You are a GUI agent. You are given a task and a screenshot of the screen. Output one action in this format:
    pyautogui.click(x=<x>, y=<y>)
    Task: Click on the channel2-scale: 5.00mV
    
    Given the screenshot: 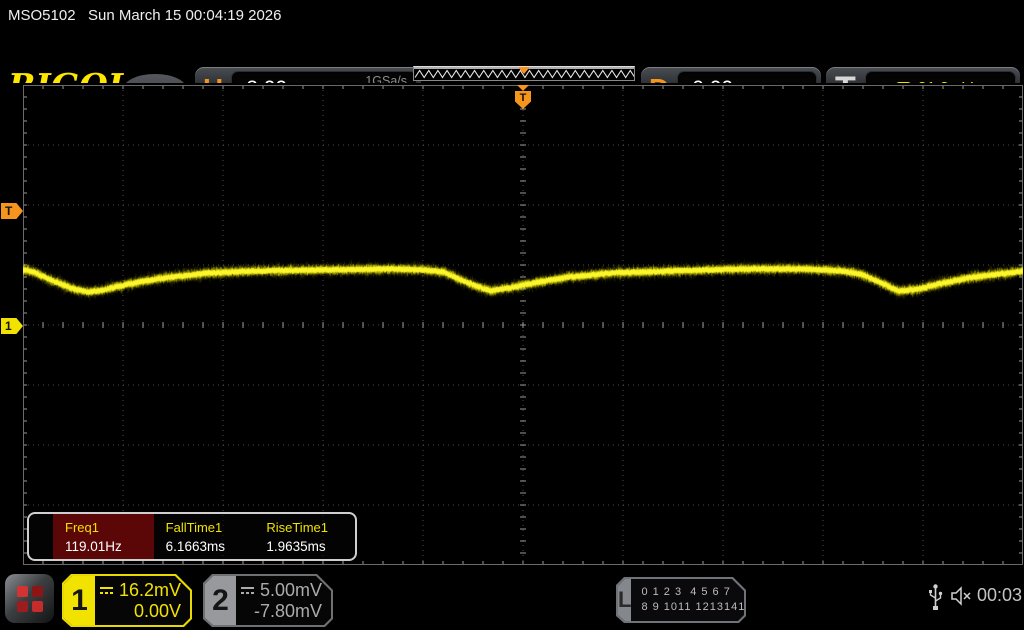 What is the action you would take?
    pyautogui.click(x=290, y=590)
    